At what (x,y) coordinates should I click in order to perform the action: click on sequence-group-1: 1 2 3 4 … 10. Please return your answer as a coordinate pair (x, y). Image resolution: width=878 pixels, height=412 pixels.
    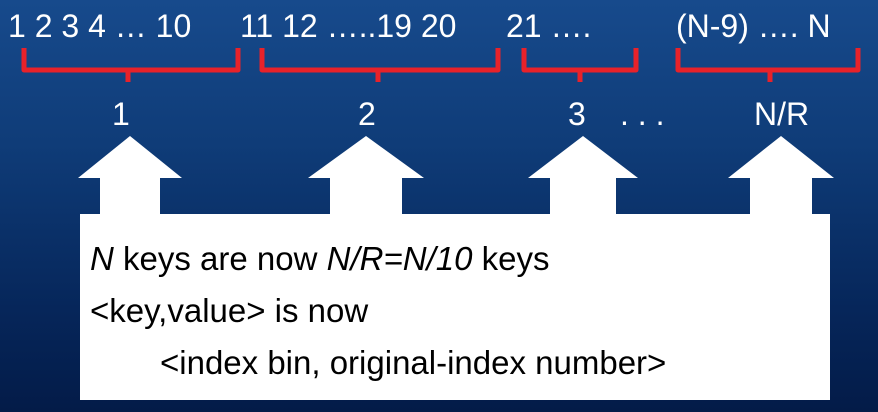
    Looking at the image, I should click on (100, 26).